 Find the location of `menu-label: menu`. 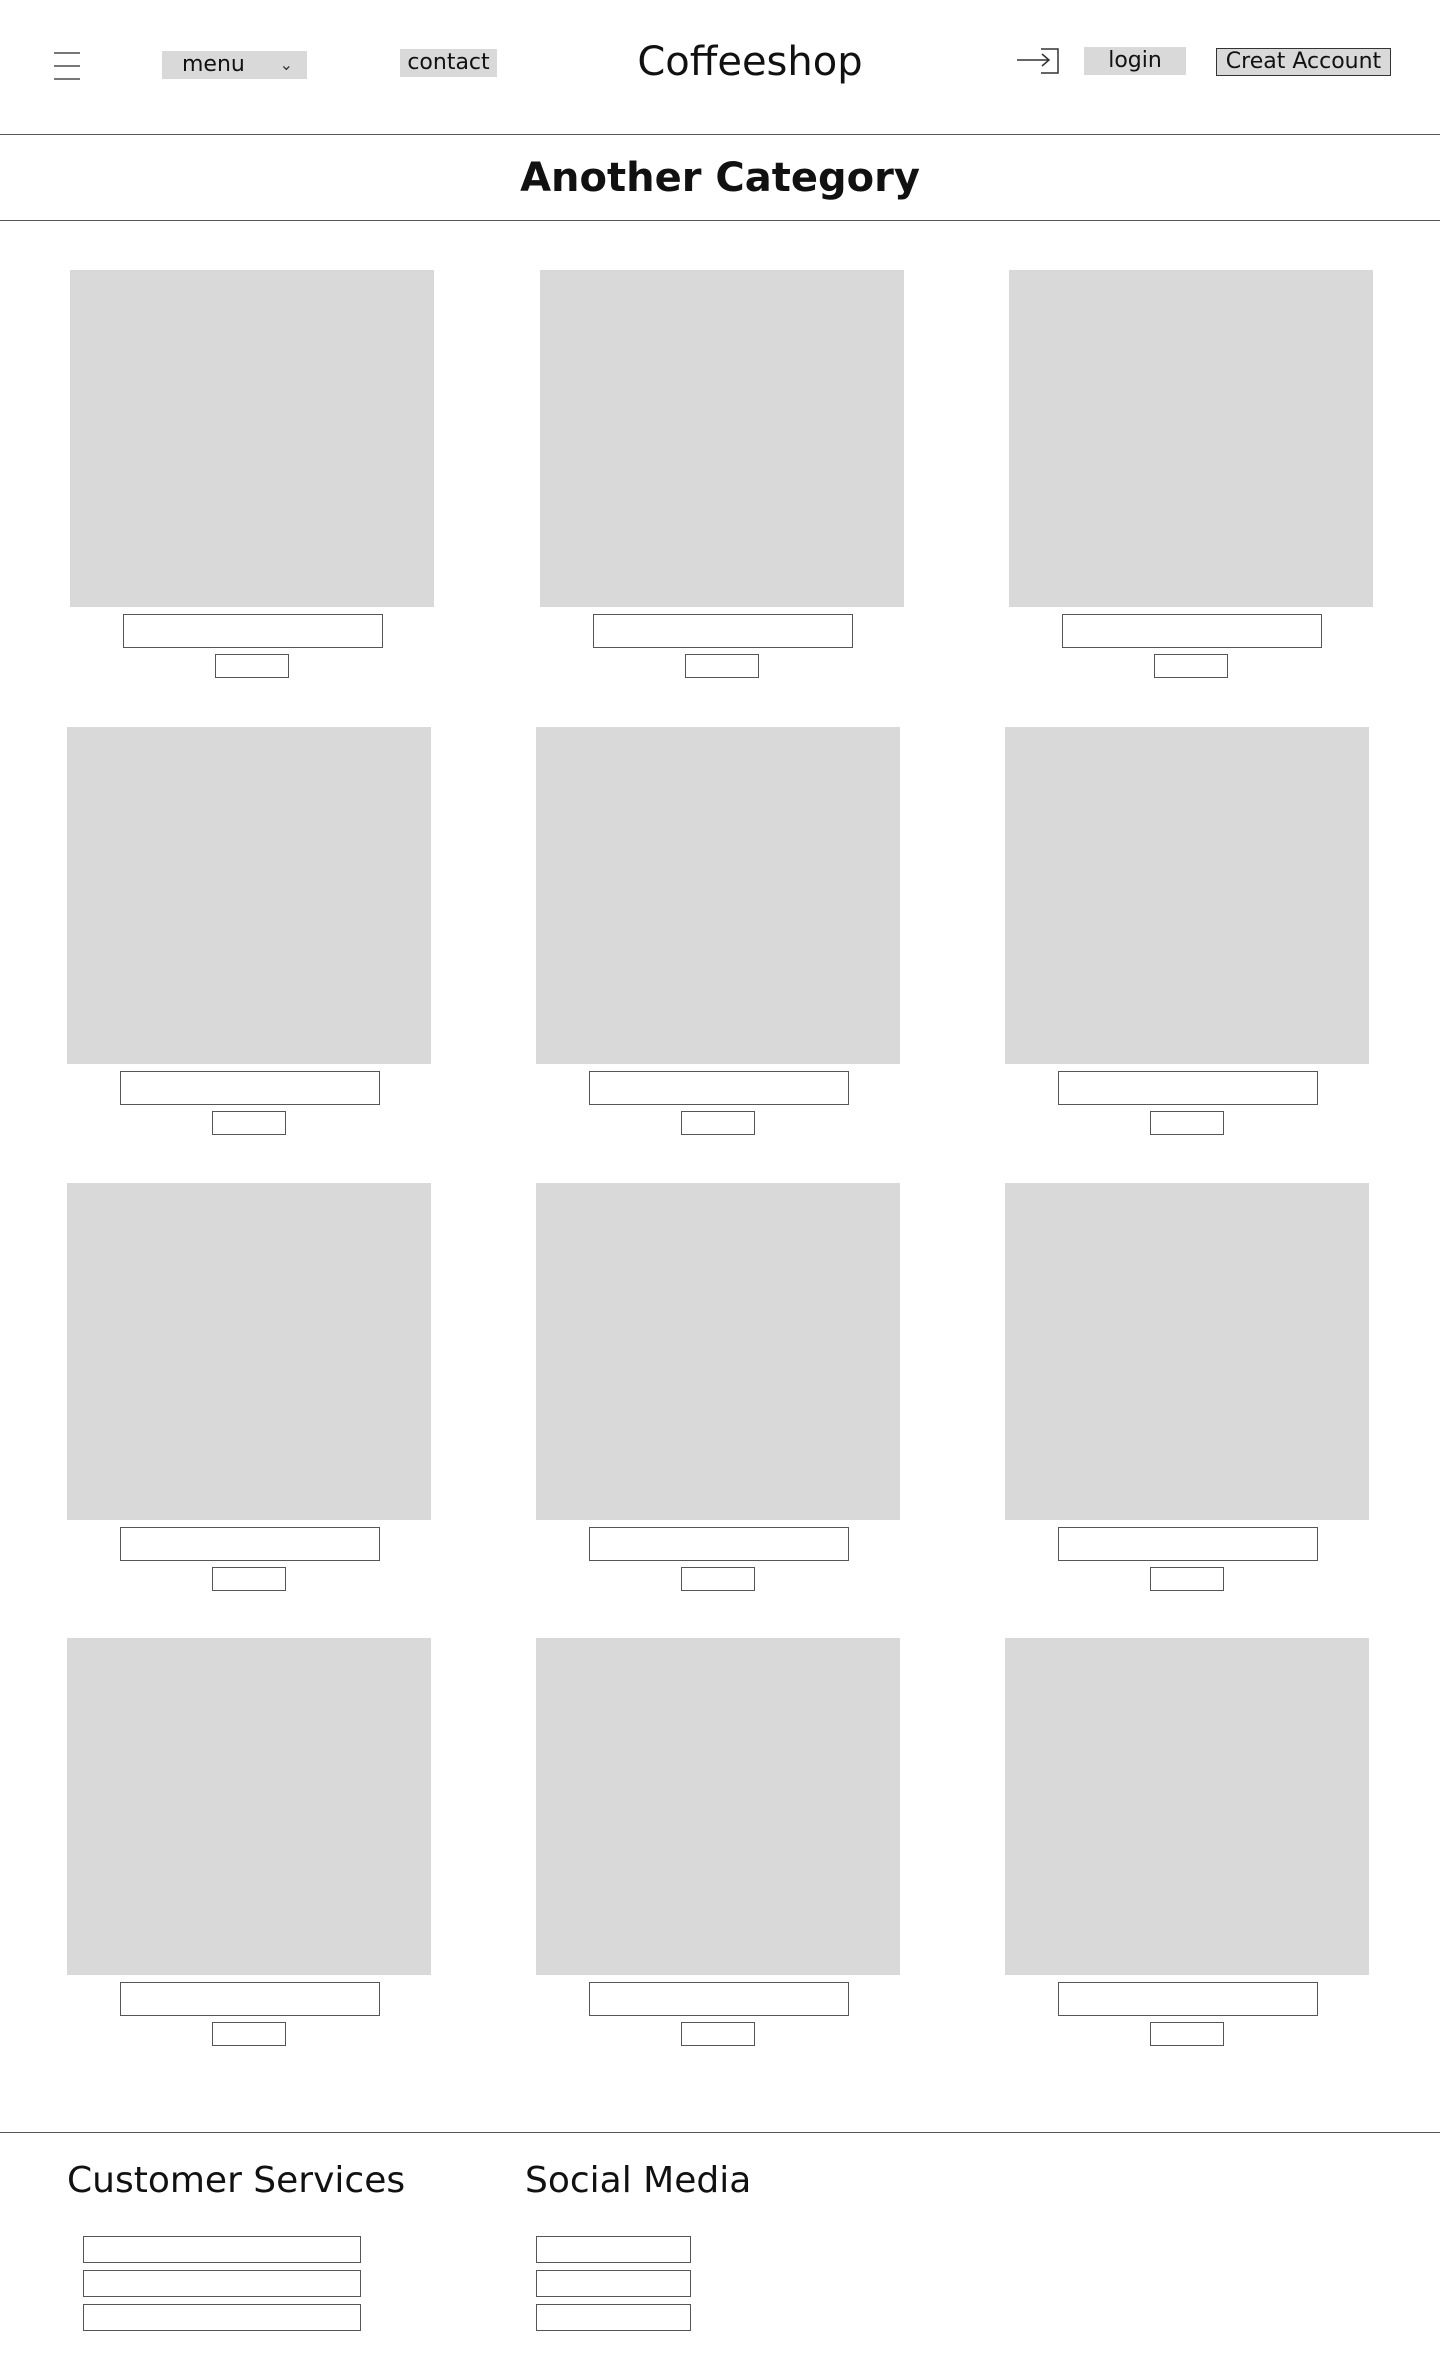

menu-label: menu is located at coordinates (213, 64).